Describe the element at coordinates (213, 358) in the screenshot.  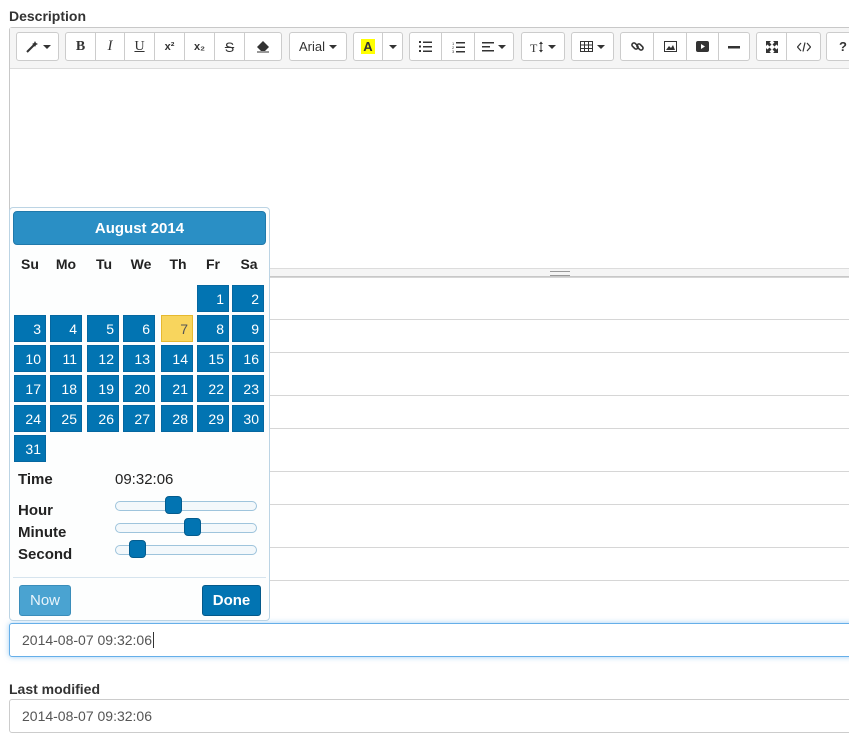
I see `day-cell: 15` at that location.